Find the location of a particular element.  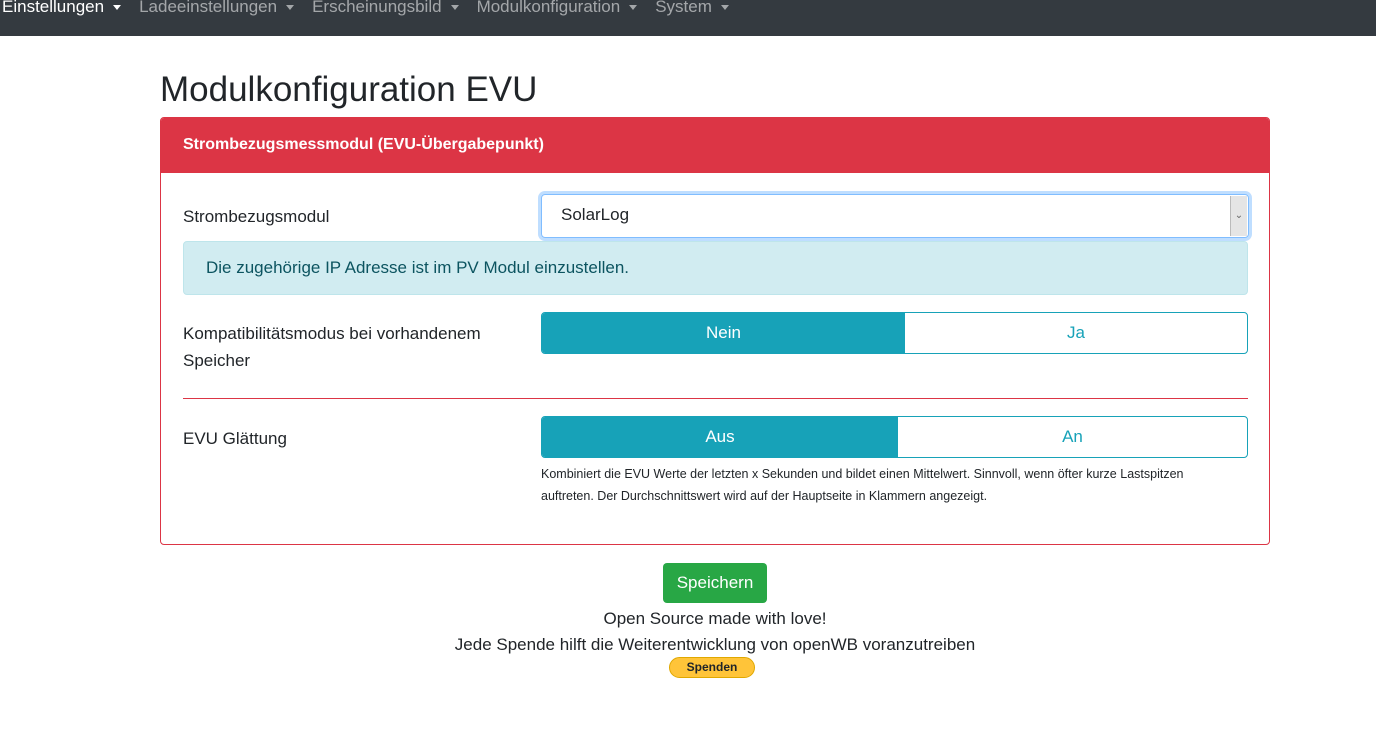

smooth-an-button: An is located at coordinates (1072, 437).